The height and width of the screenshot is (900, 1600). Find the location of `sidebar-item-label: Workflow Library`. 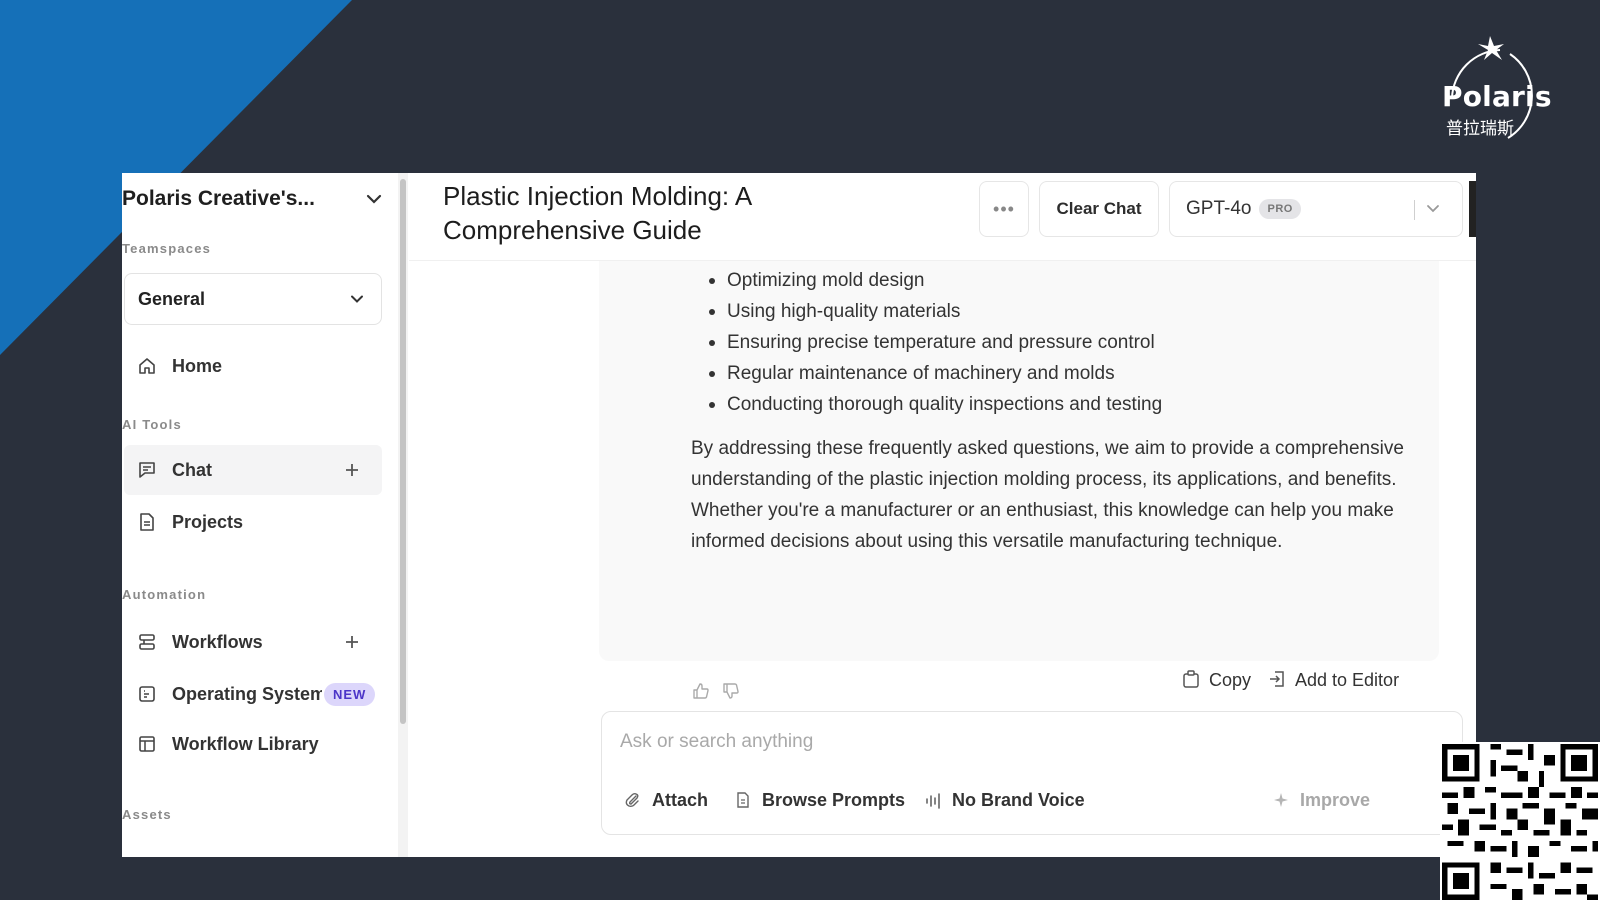

sidebar-item-label: Workflow Library is located at coordinates (245, 743).